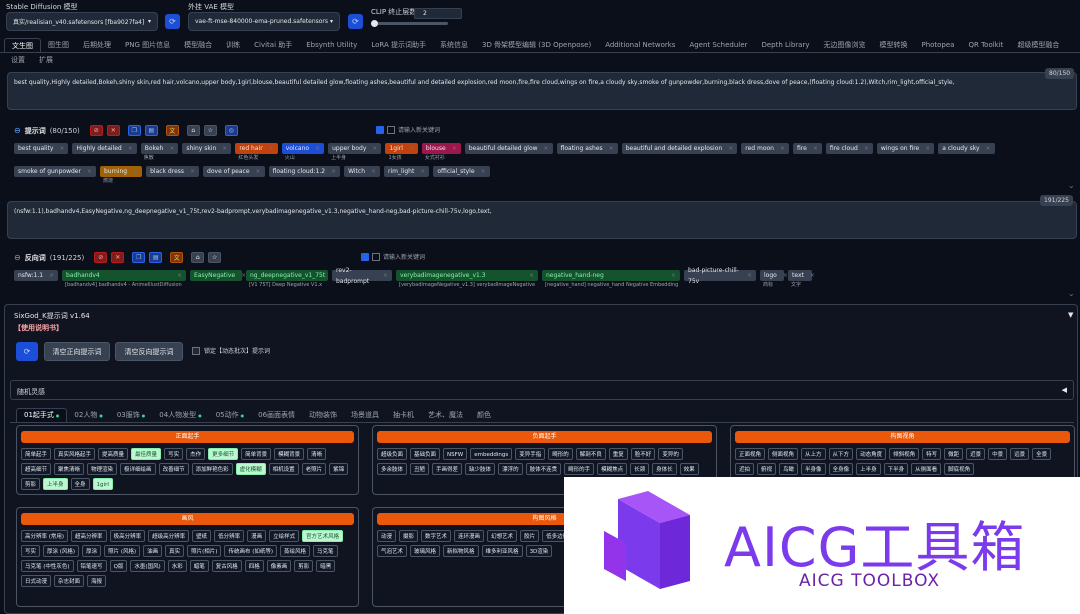 Image resolution: width=1080 pixels, height=614 pixels. I want to click on tag-chip: Witch ×, so click(362, 175).